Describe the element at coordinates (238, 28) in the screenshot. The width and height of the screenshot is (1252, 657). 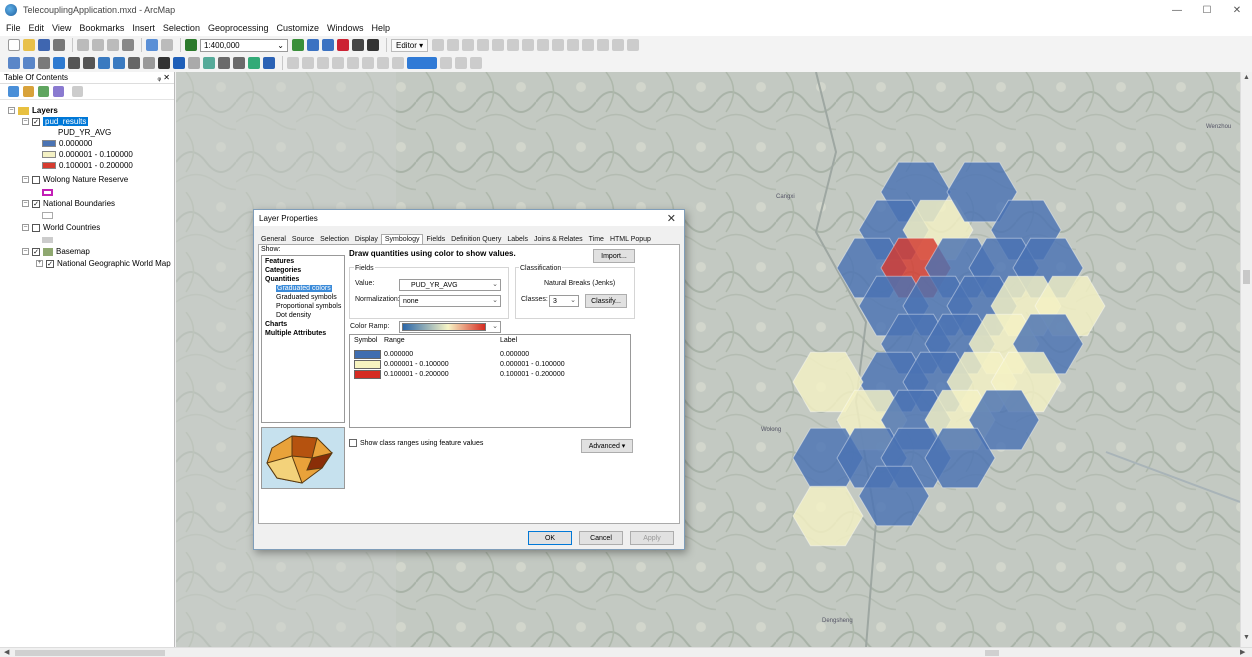
I see `menu-geoprocessing: Geoprocessing` at that location.